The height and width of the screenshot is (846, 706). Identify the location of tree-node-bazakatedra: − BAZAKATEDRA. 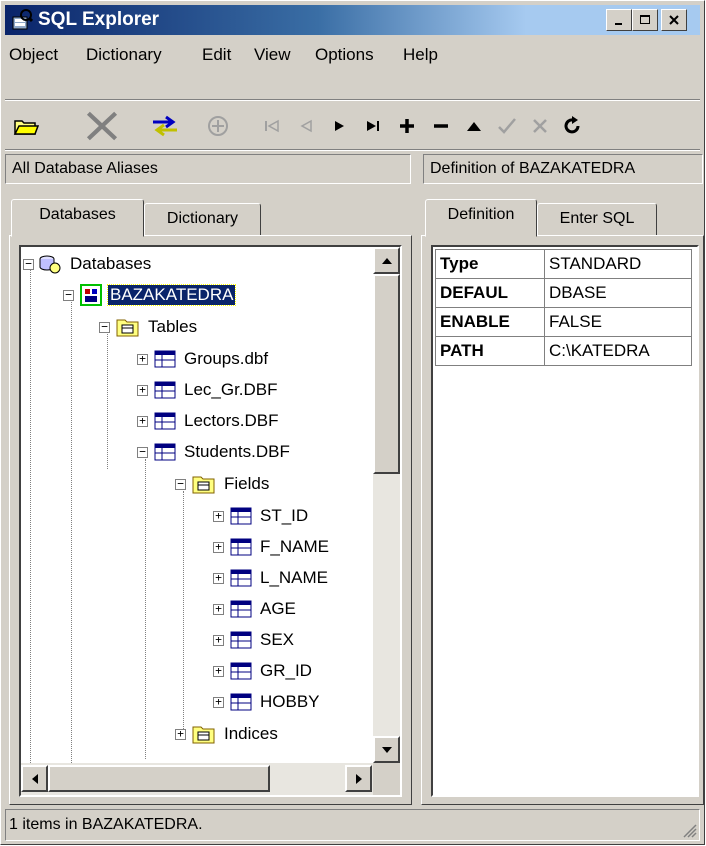
(150, 295).